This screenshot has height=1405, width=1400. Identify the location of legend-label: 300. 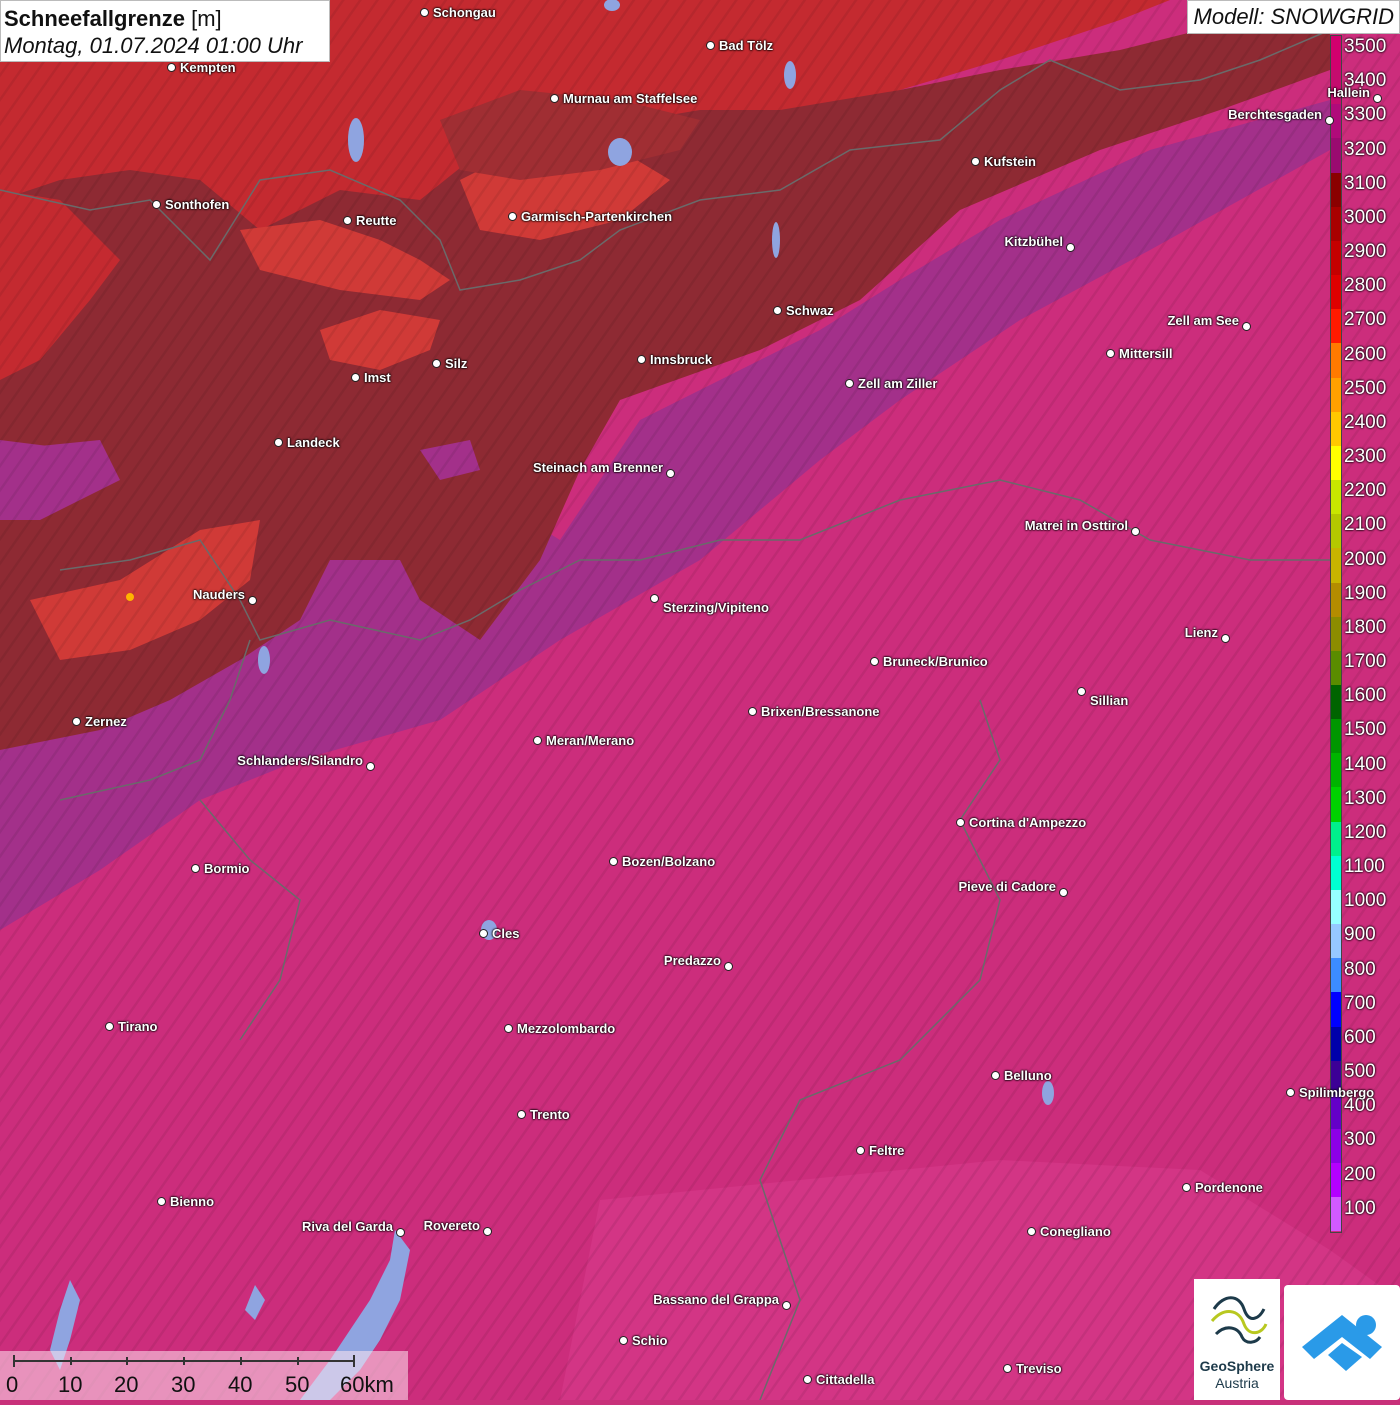
(1360, 1140).